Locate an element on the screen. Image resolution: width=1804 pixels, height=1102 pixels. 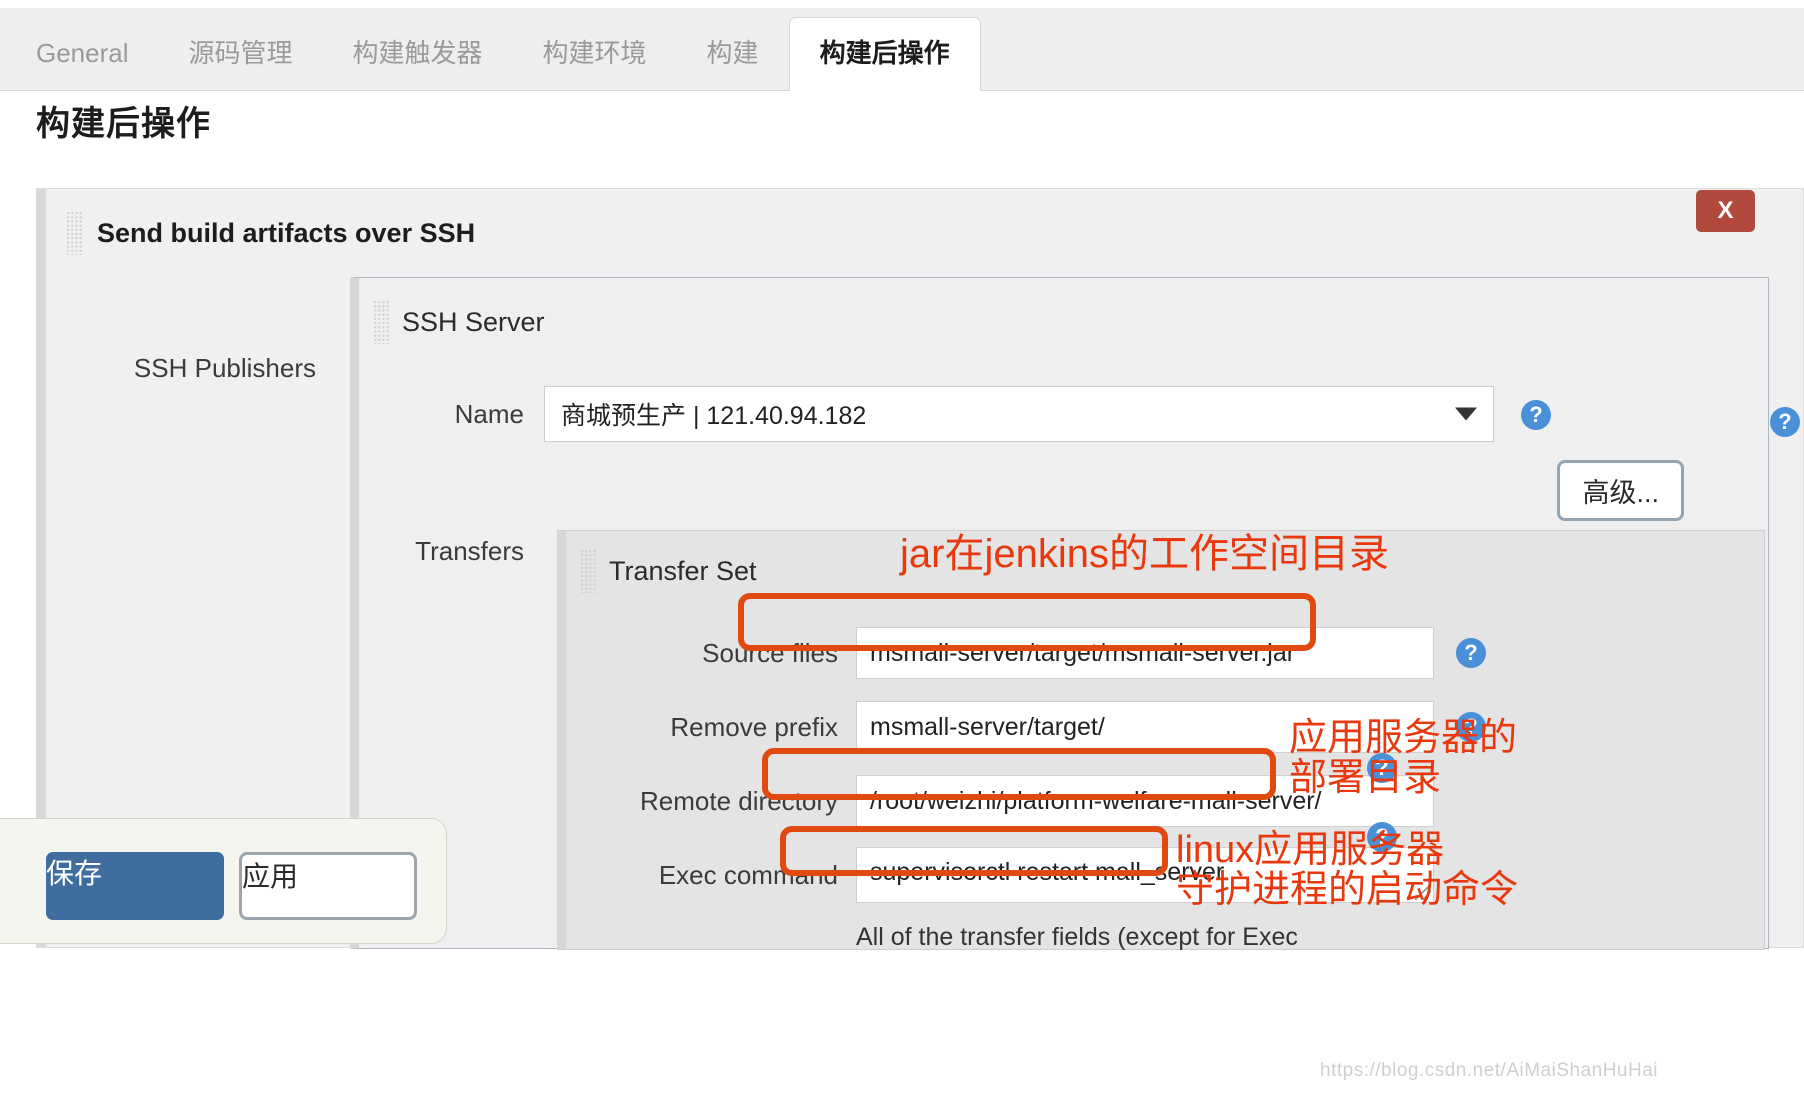
remove-prefix-label: Remove prefix is located at coordinates (754, 726).